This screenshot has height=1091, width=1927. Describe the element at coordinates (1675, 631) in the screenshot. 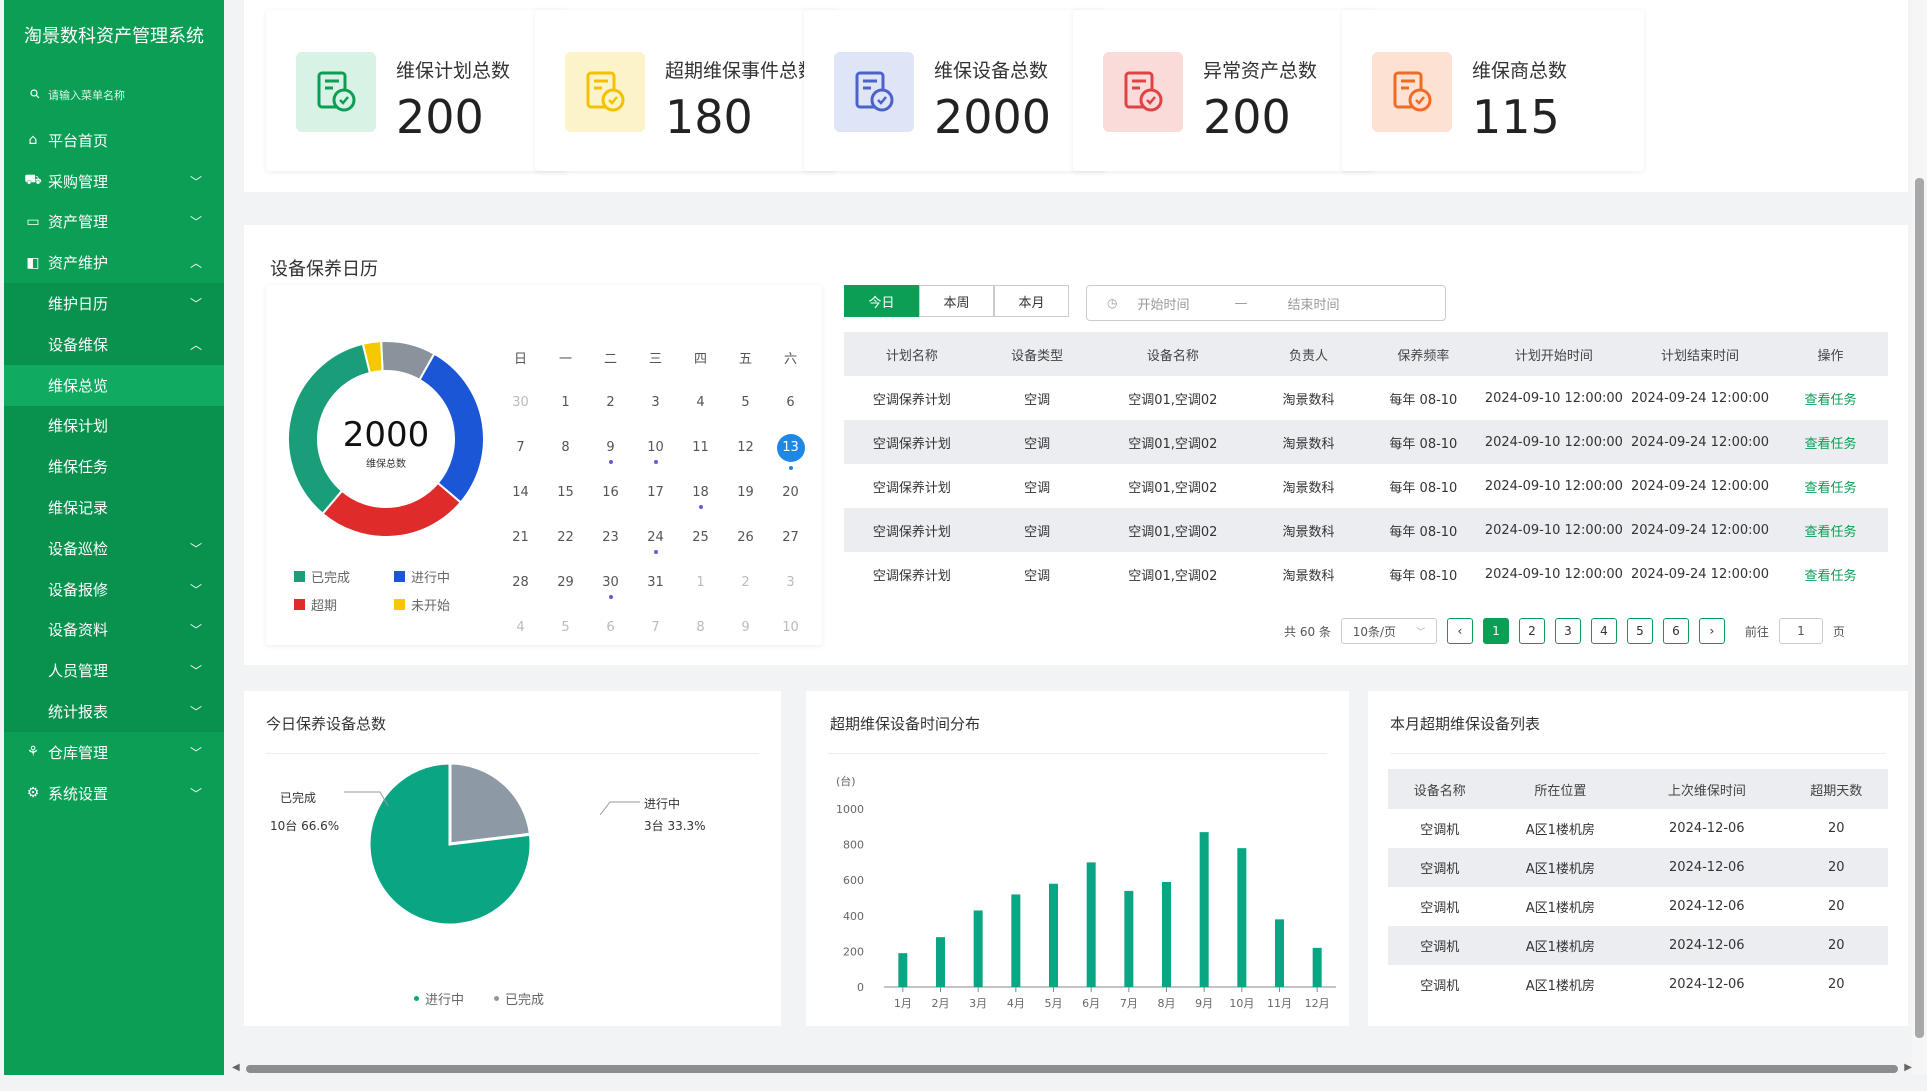

I see `page-button: 6` at that location.